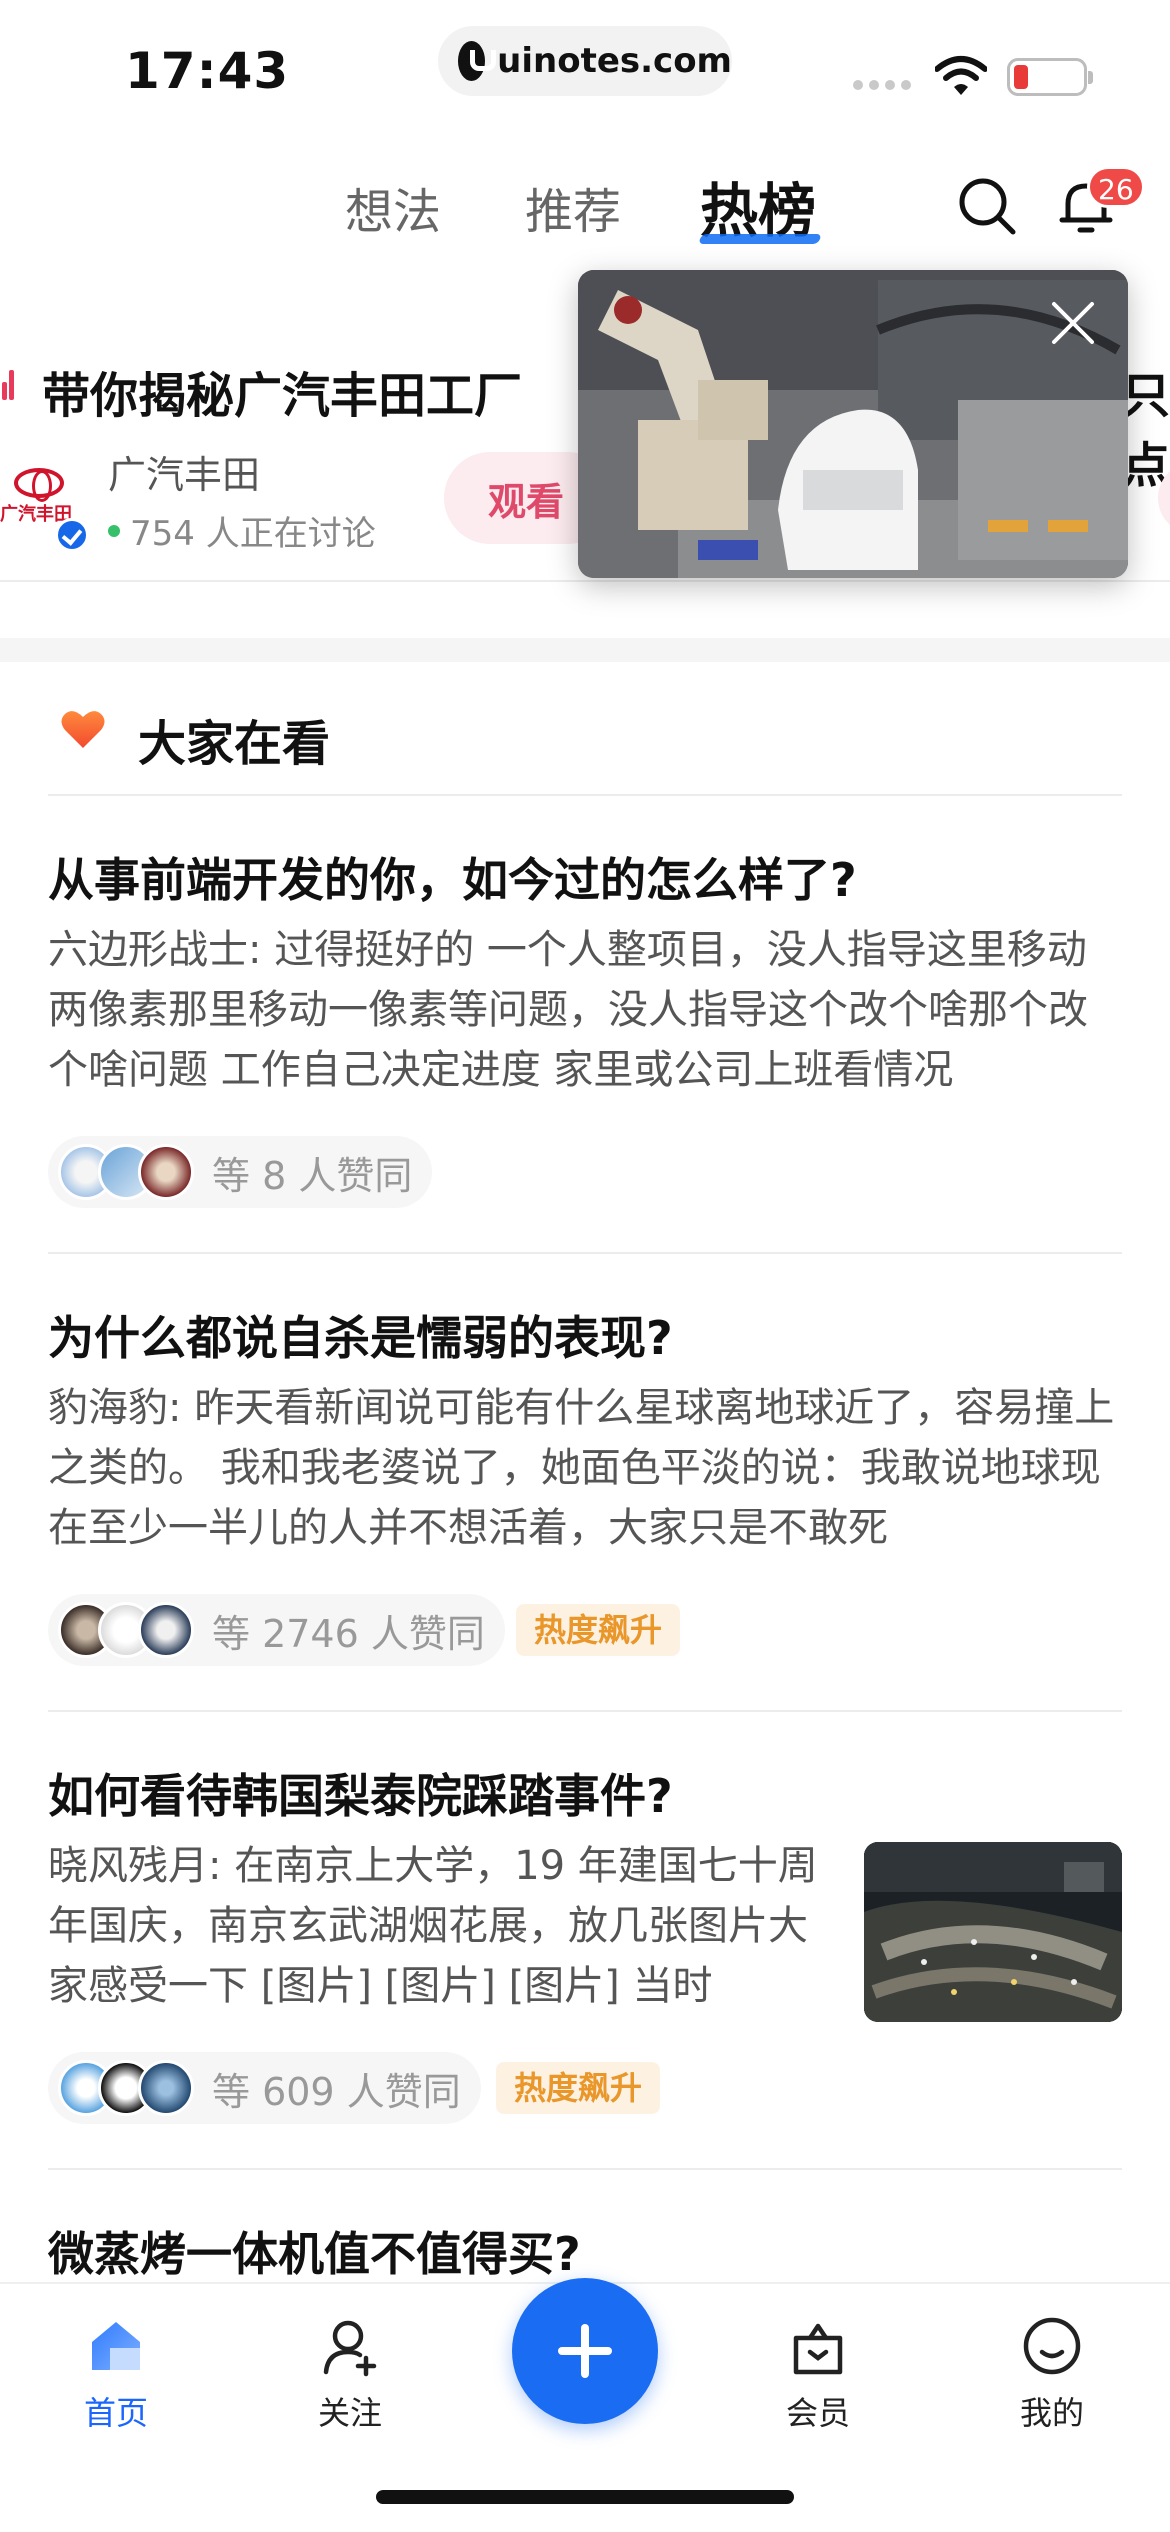 The width and height of the screenshot is (1170, 2532). Describe the element at coordinates (360, 1793) in the screenshot. I see `question-title: 如何看待韩国梨泰院踩踏事件?` at that location.